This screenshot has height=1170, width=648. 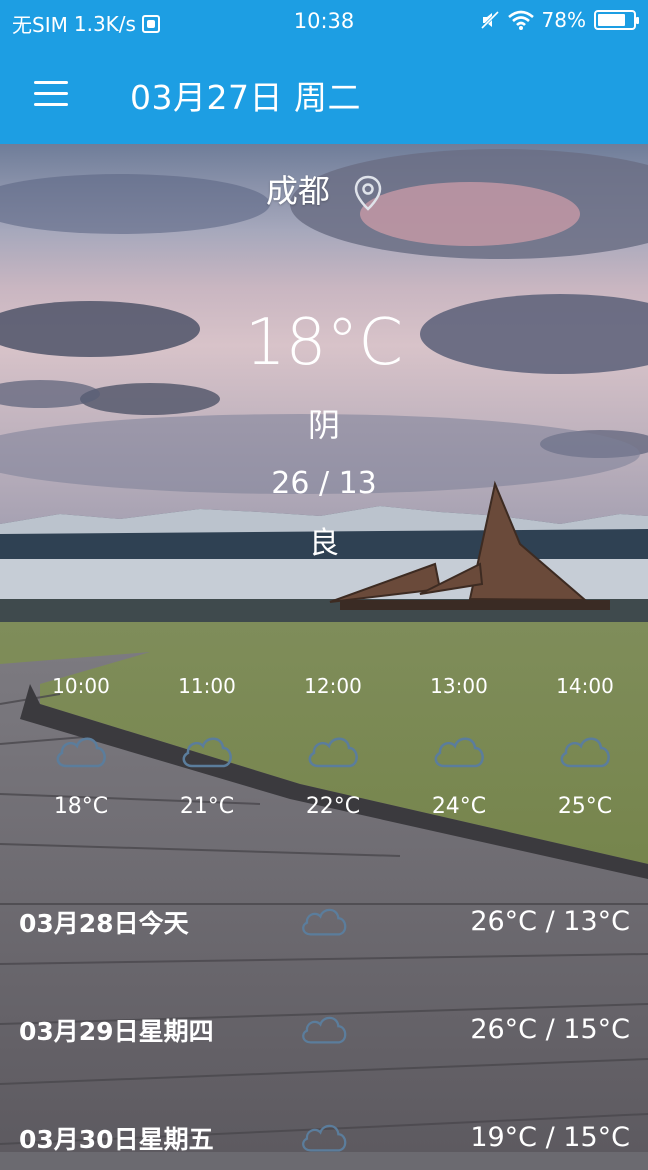 What do you see at coordinates (324, 543) in the screenshot?
I see `air-quality: 良` at bounding box center [324, 543].